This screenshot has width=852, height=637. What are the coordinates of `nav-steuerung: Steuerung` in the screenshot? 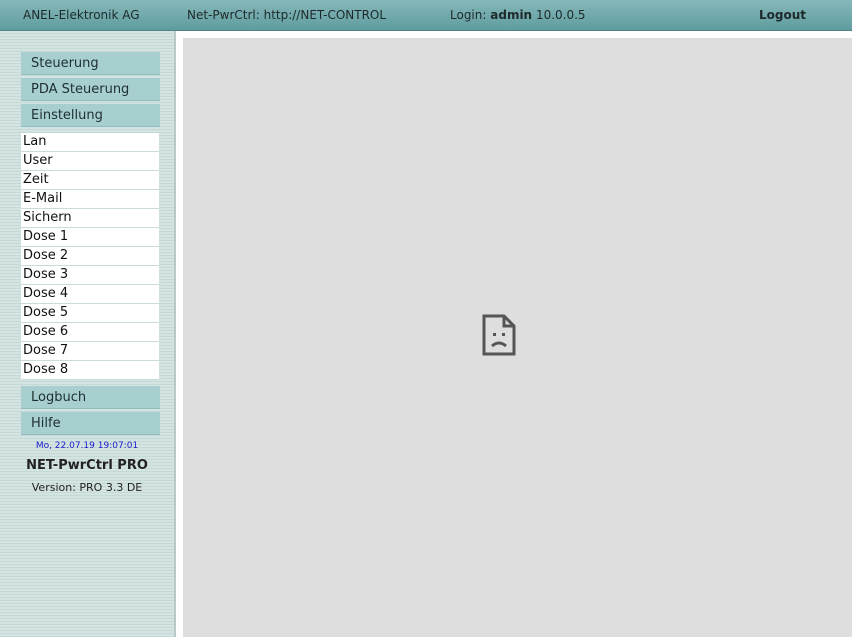 It's located at (90, 63).